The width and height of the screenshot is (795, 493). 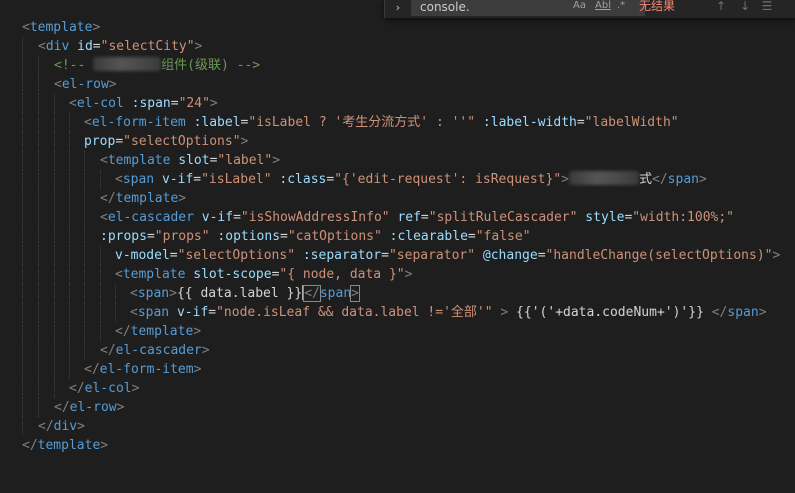 I want to click on tag-el-form-item-close: el-form-item, so click(x=146, y=369).